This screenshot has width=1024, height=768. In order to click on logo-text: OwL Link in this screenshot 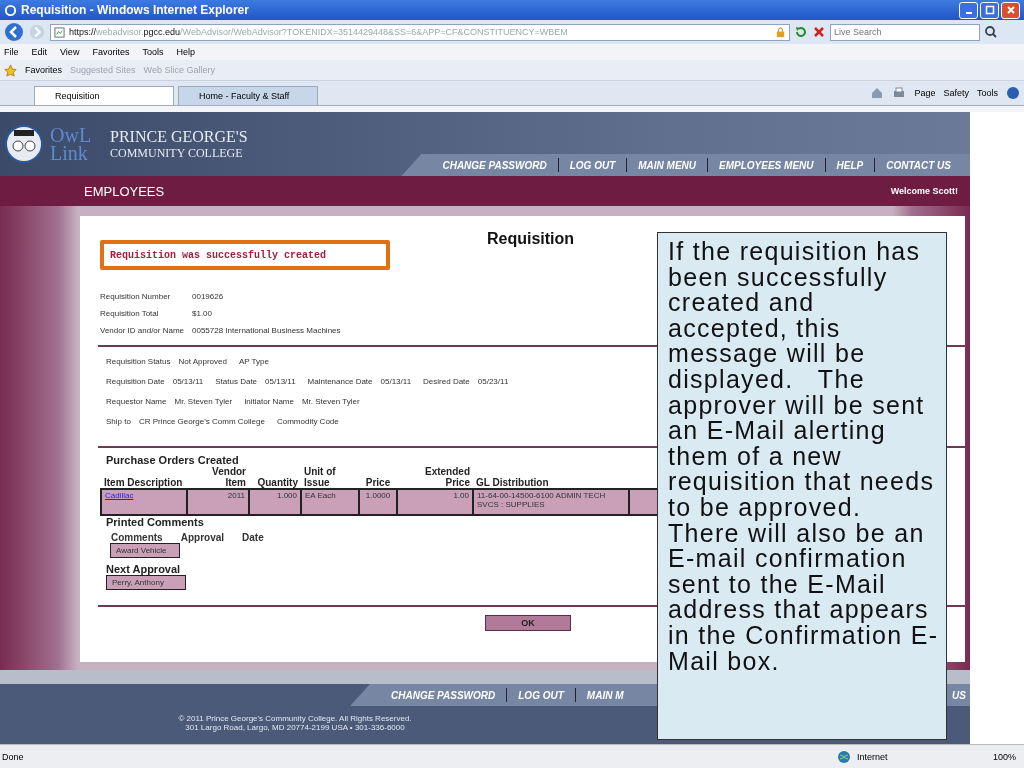, I will do `click(70, 144)`.